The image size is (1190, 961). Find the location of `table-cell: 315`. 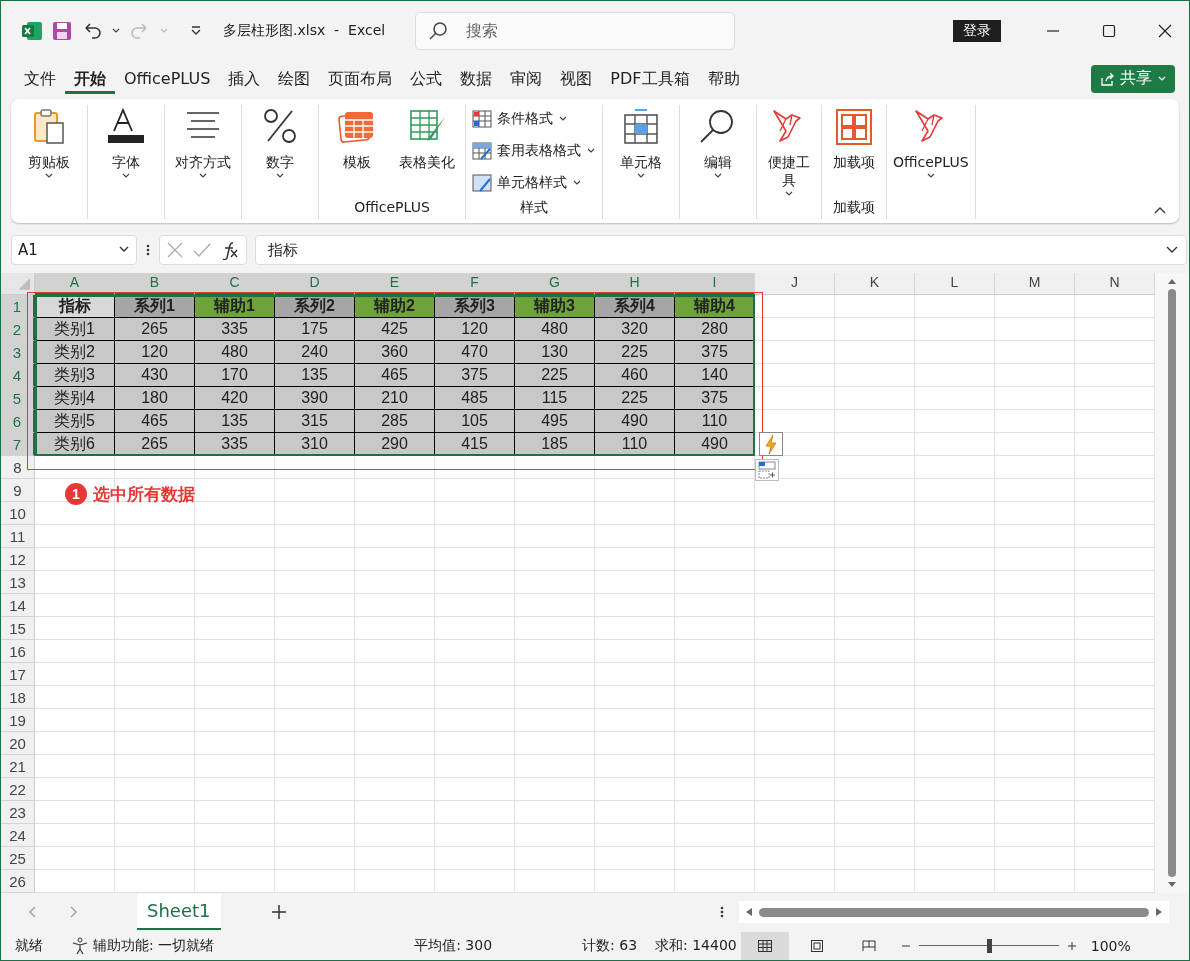

table-cell: 315 is located at coordinates (315, 421).